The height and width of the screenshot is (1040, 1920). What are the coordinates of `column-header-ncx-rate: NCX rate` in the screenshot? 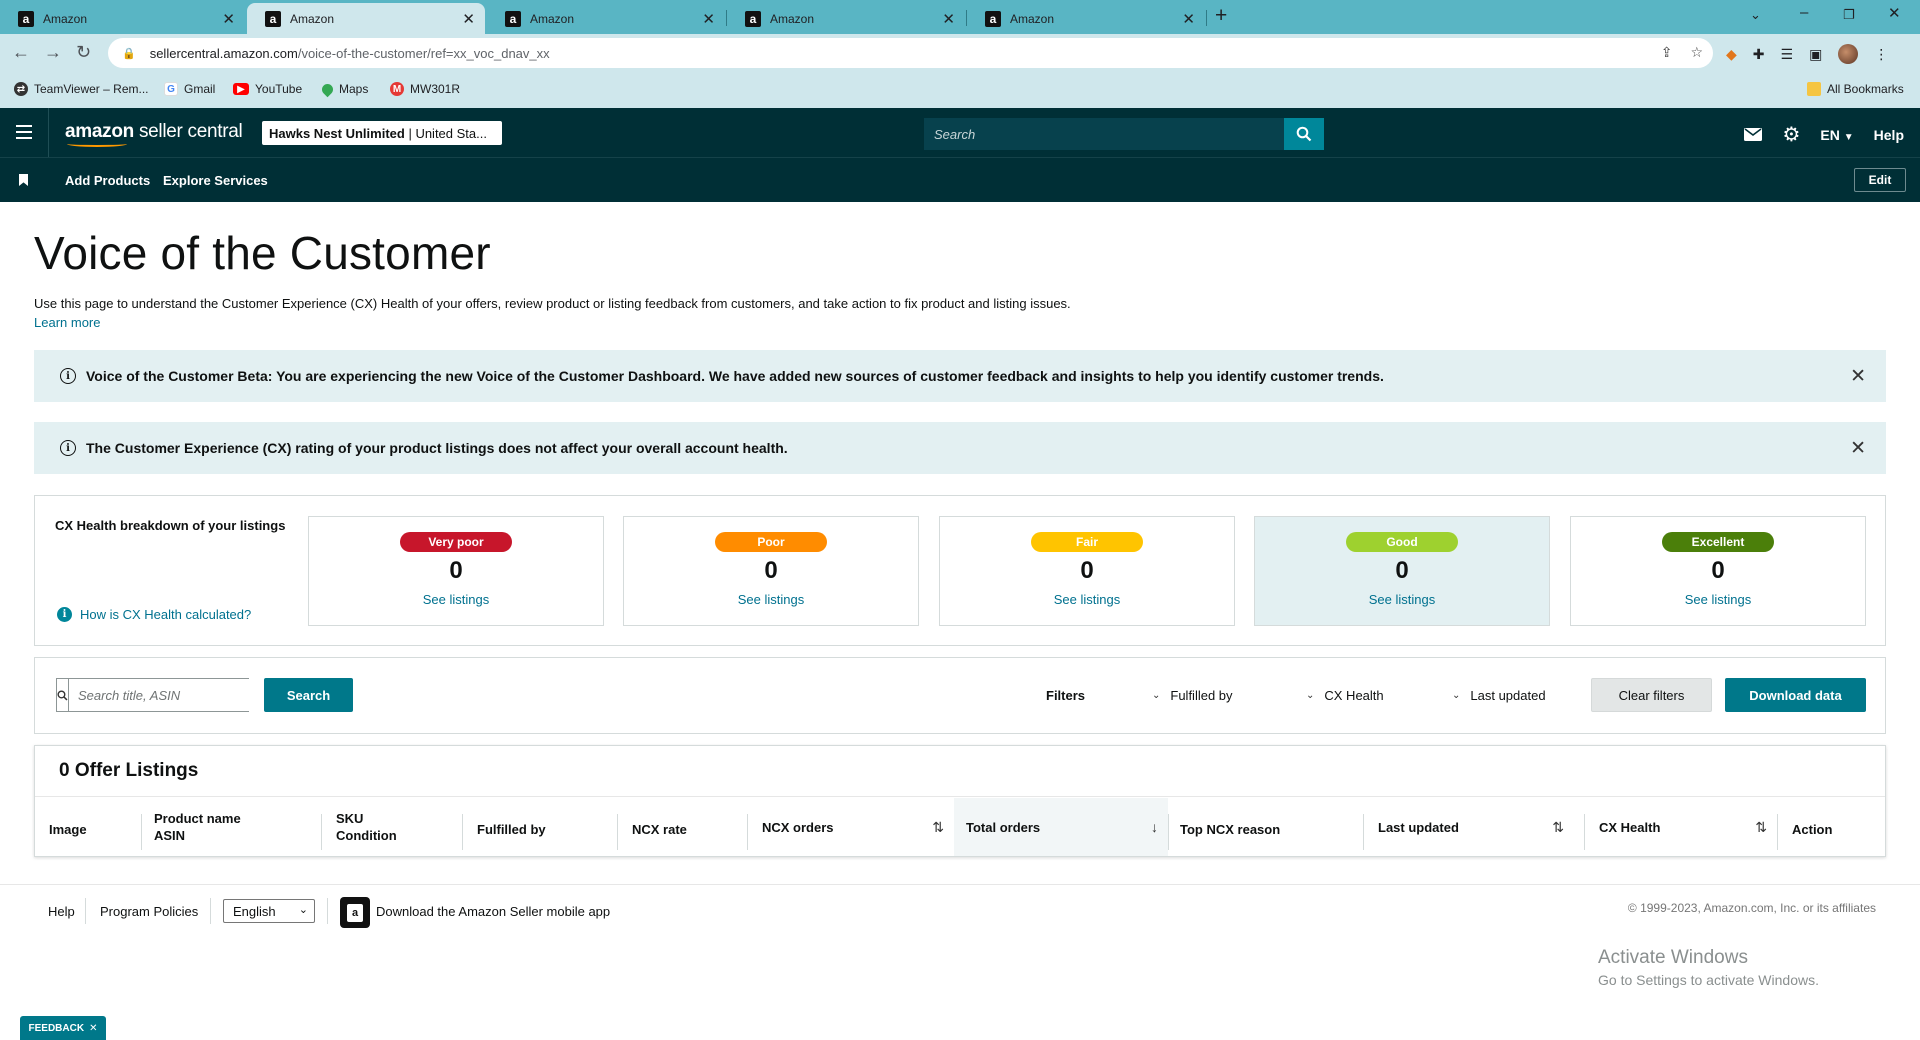 It's located at (687, 827).